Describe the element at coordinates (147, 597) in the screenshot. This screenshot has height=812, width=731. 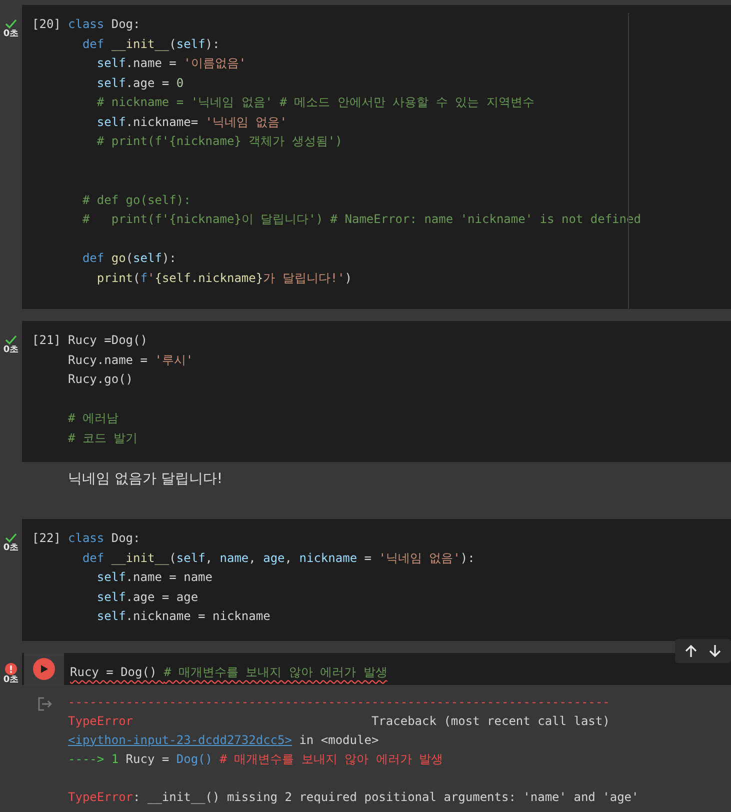
I see `code-line: self.age = age` at that location.